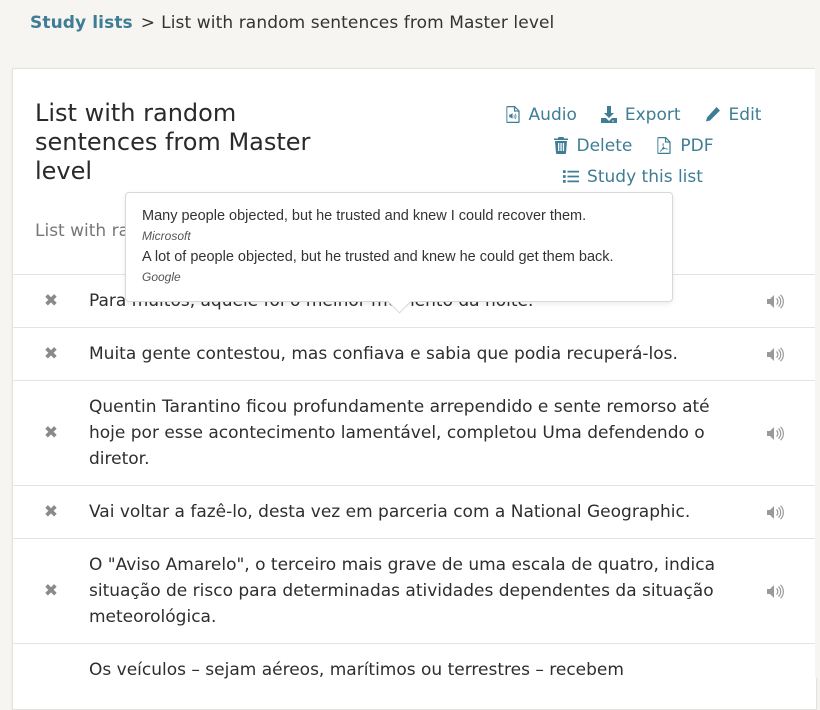 Image resolution: width=820 pixels, height=710 pixels. What do you see at coordinates (697, 145) in the screenshot?
I see `pdf-label: PDF` at bounding box center [697, 145].